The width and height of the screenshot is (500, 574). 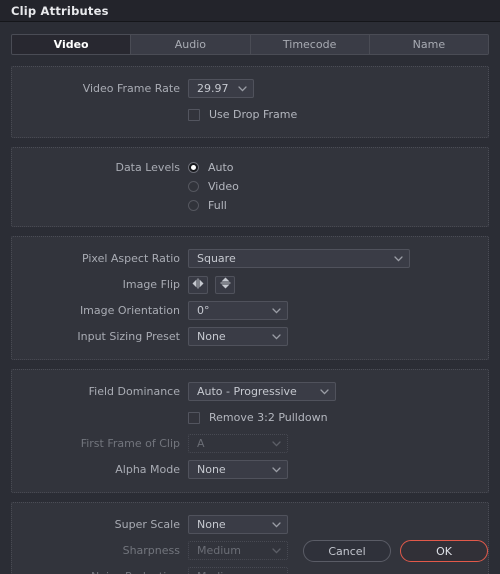 I want to click on tab-video: Video, so click(x=72, y=44).